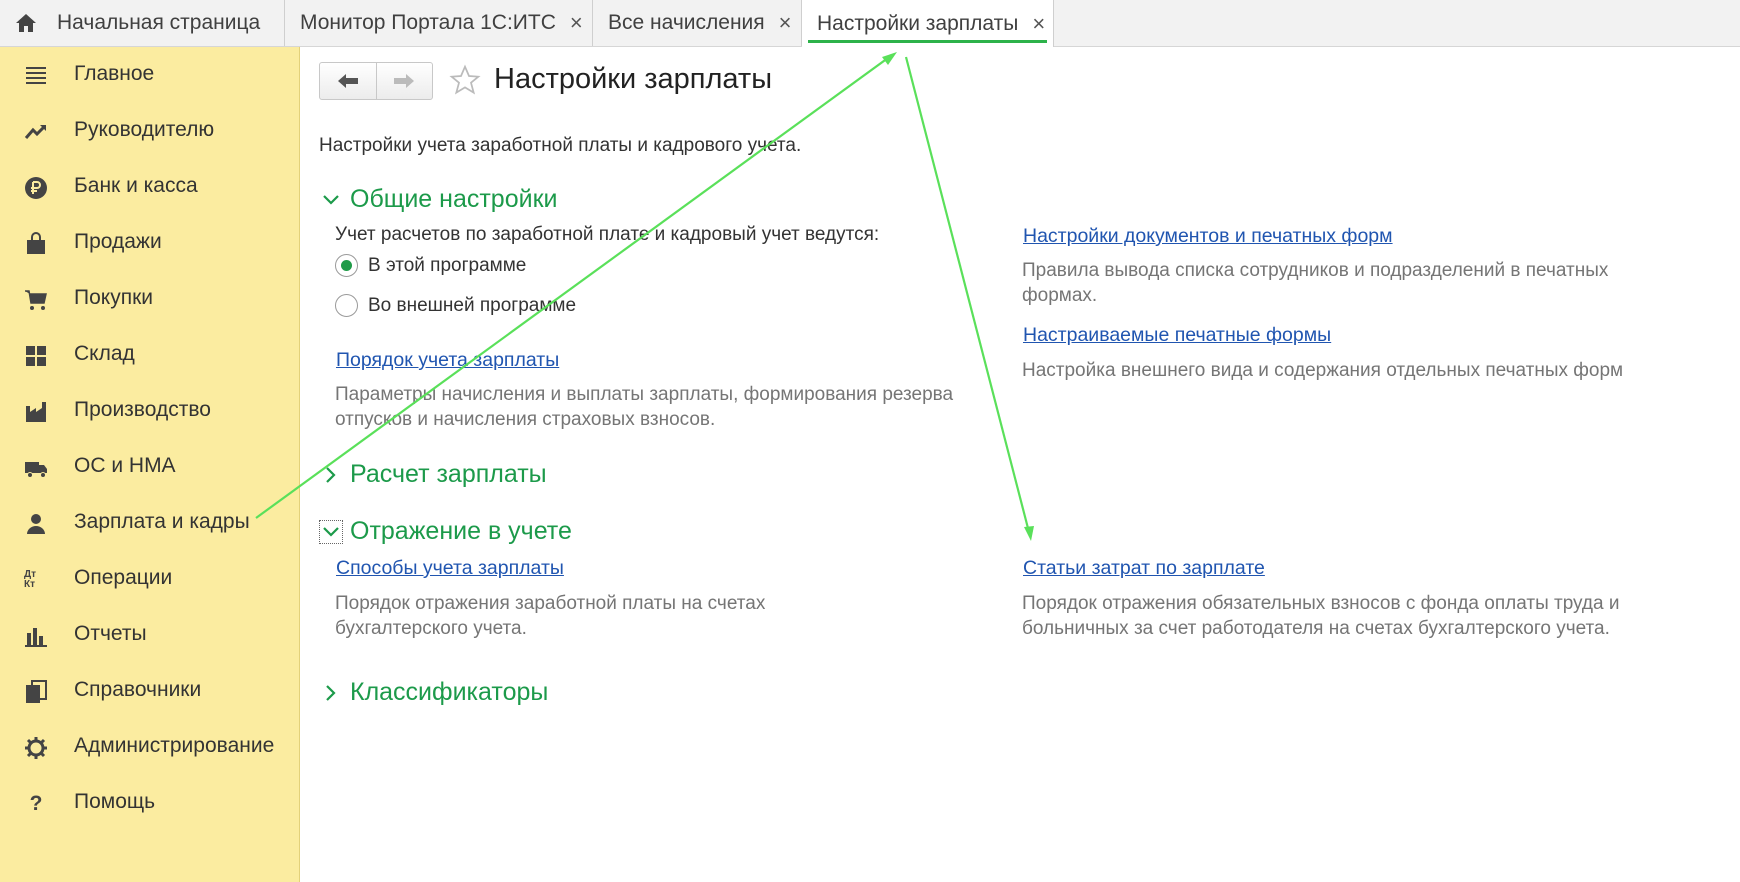 The width and height of the screenshot is (1740, 882). I want to click on group-accounting-reflection: Отражение в учете, so click(445, 531).